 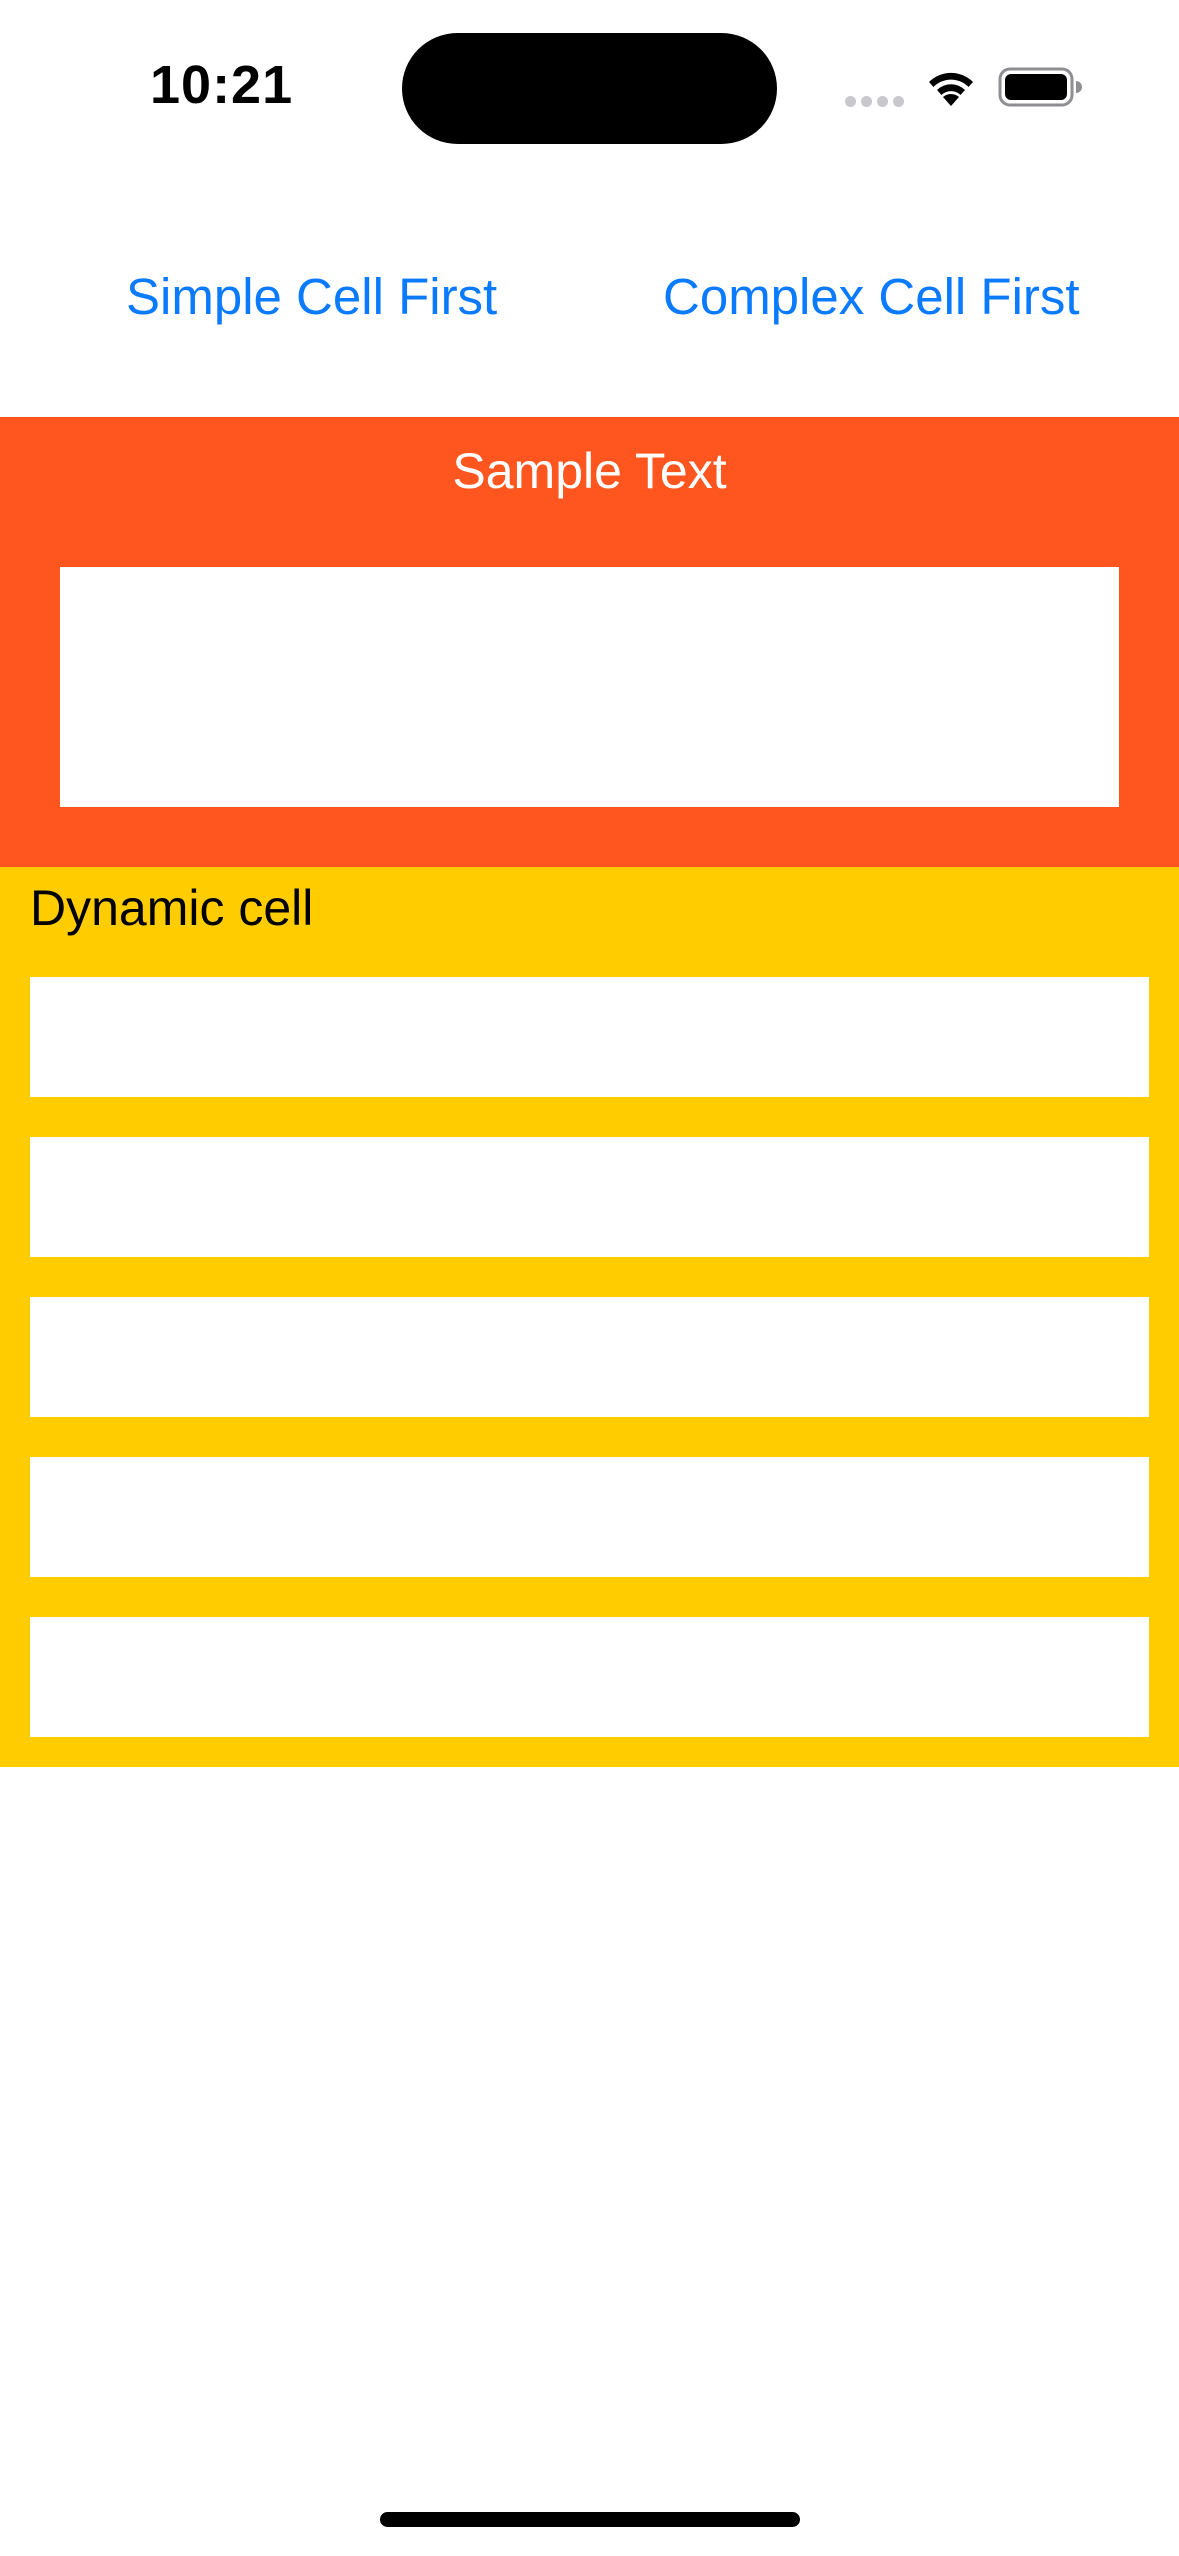 I want to click on status-bar: 10:21, so click(x=589, y=90).